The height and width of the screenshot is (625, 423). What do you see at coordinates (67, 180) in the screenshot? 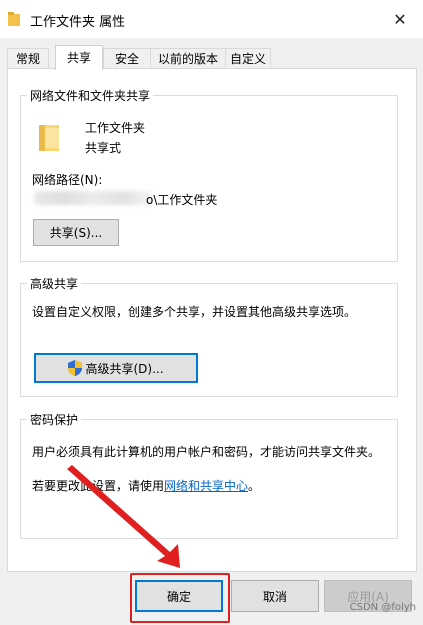
I see `network-path-label: 网络路径(N):` at bounding box center [67, 180].